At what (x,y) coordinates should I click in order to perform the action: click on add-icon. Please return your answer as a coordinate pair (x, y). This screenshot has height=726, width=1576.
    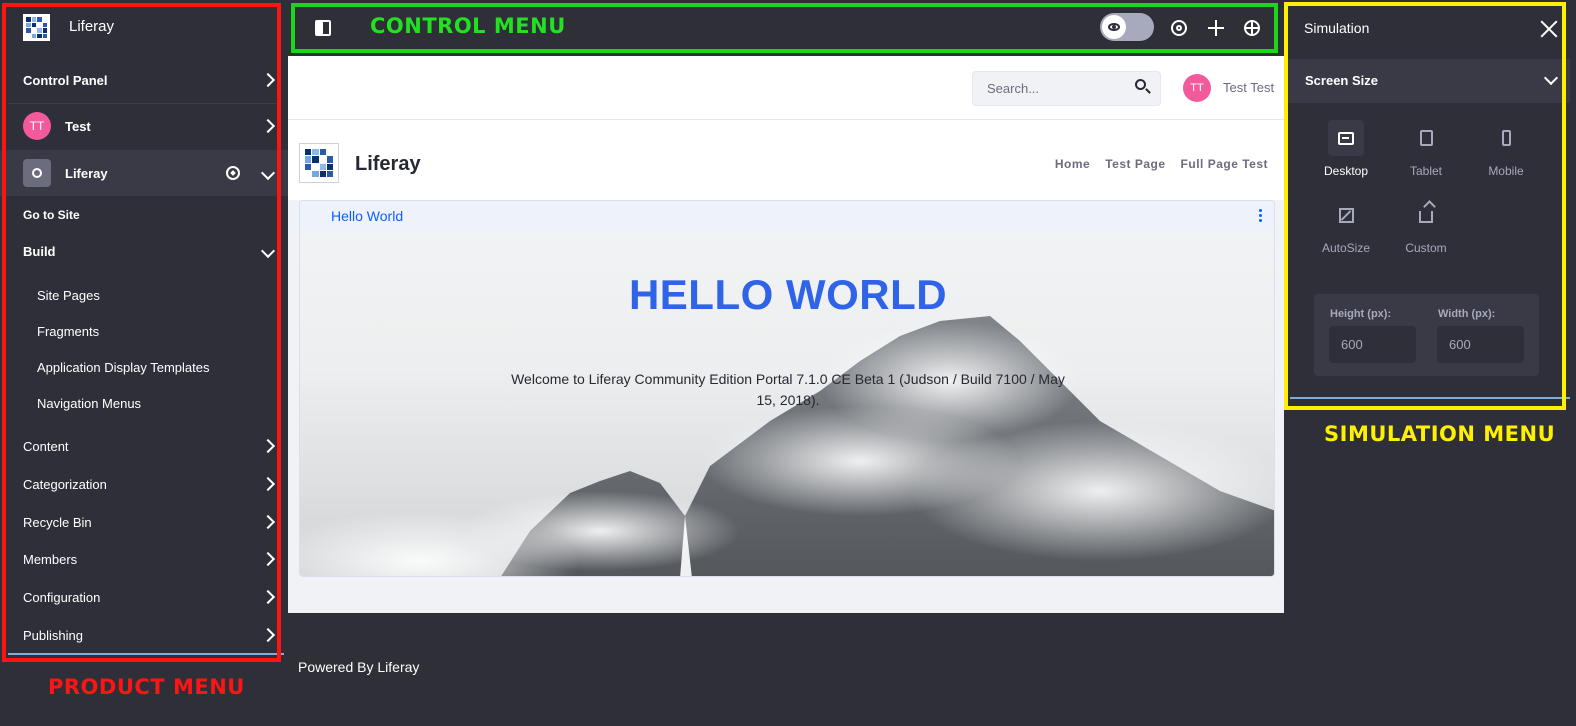
    Looking at the image, I should click on (1216, 28).